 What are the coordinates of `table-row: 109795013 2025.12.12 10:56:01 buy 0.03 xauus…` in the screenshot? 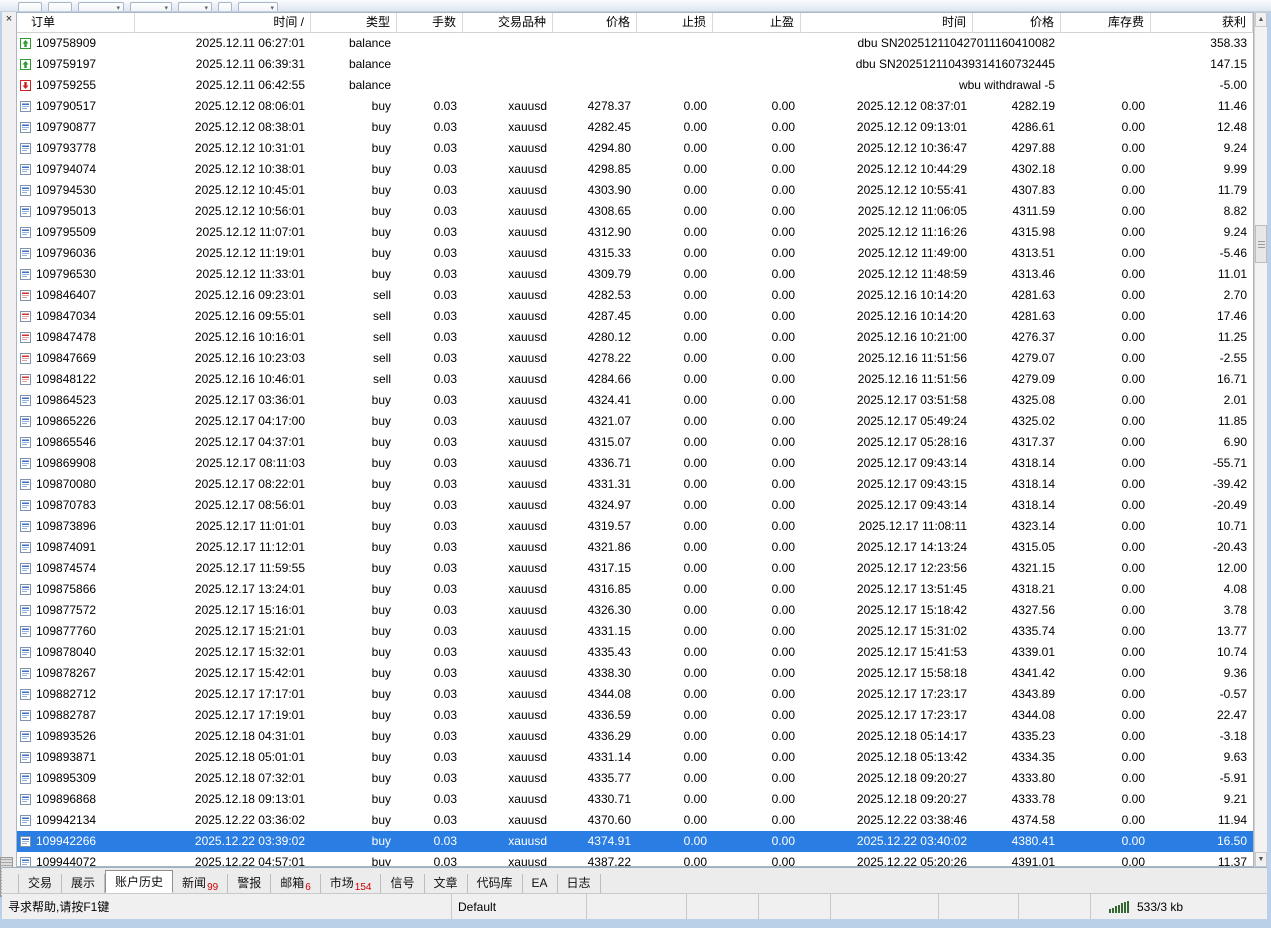 It's located at (635, 211).